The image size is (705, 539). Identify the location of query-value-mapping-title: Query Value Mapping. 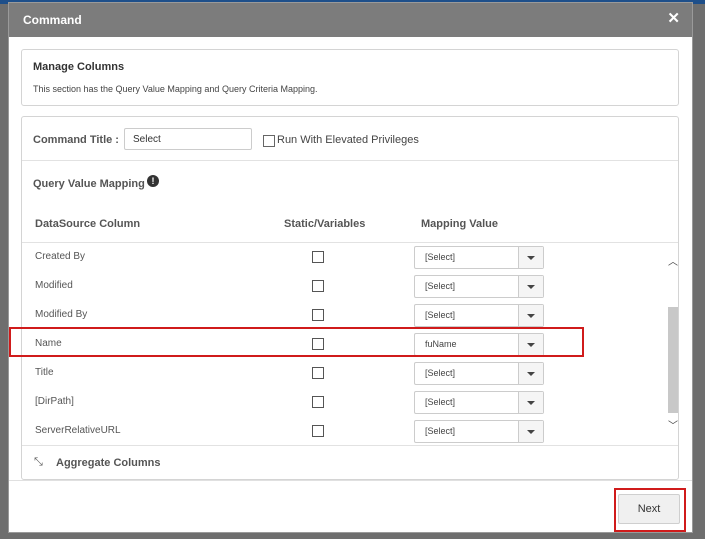
(89, 184).